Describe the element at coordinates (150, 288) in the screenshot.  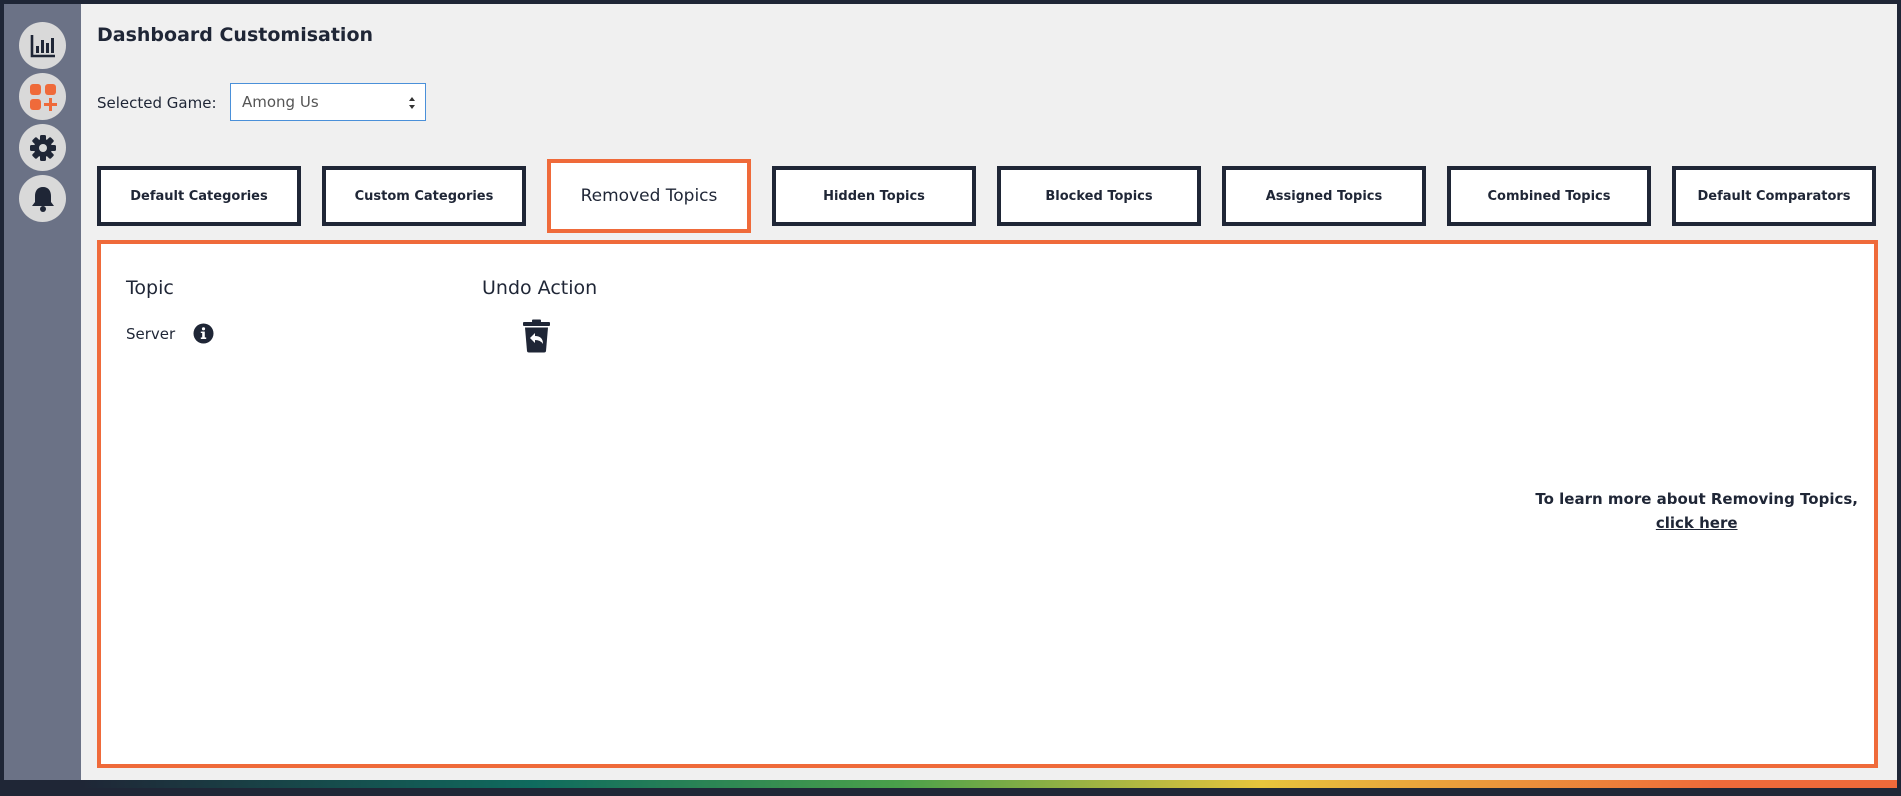
I see `topic-column-header: Topic` at that location.